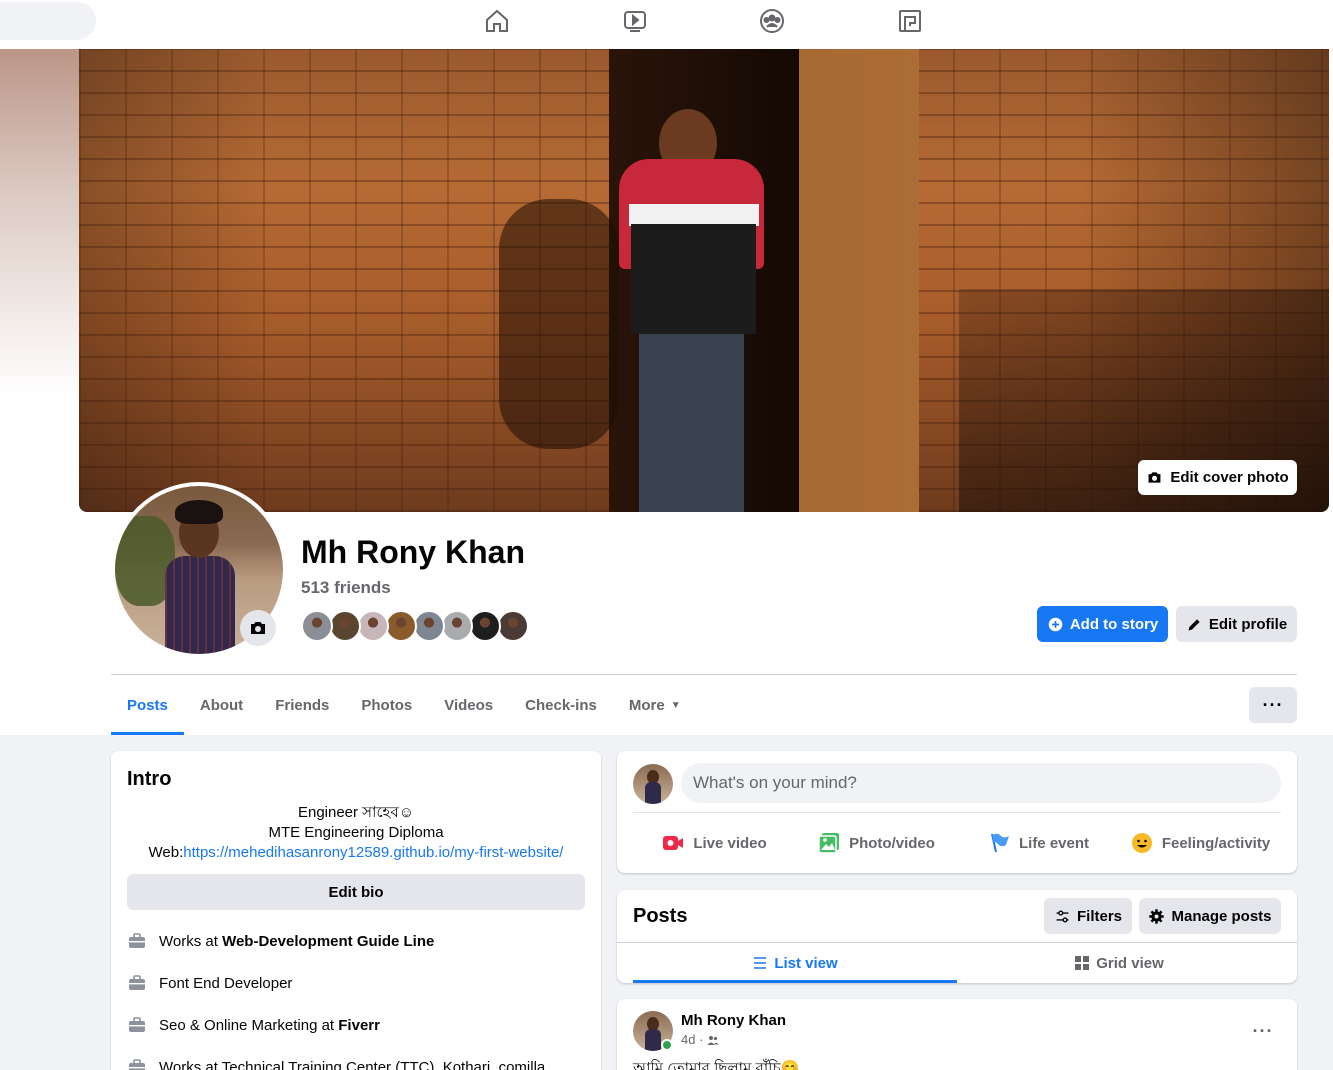 The width and height of the screenshot is (1333, 1070). I want to click on add-to-story-button: Add to story, so click(1102, 624).